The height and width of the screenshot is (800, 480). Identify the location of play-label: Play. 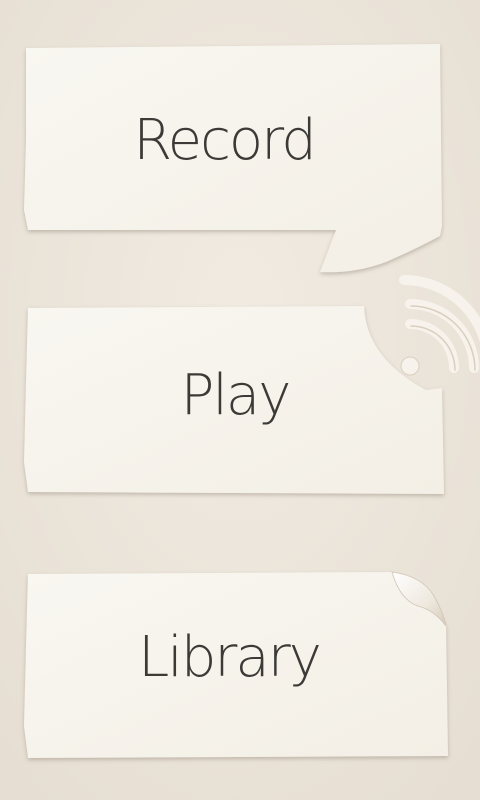
(236, 395).